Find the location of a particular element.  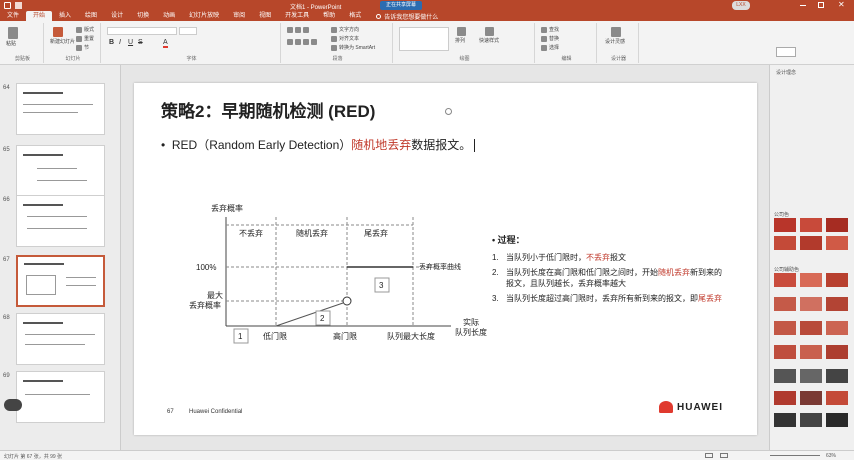

font-name-box is located at coordinates (142, 31).